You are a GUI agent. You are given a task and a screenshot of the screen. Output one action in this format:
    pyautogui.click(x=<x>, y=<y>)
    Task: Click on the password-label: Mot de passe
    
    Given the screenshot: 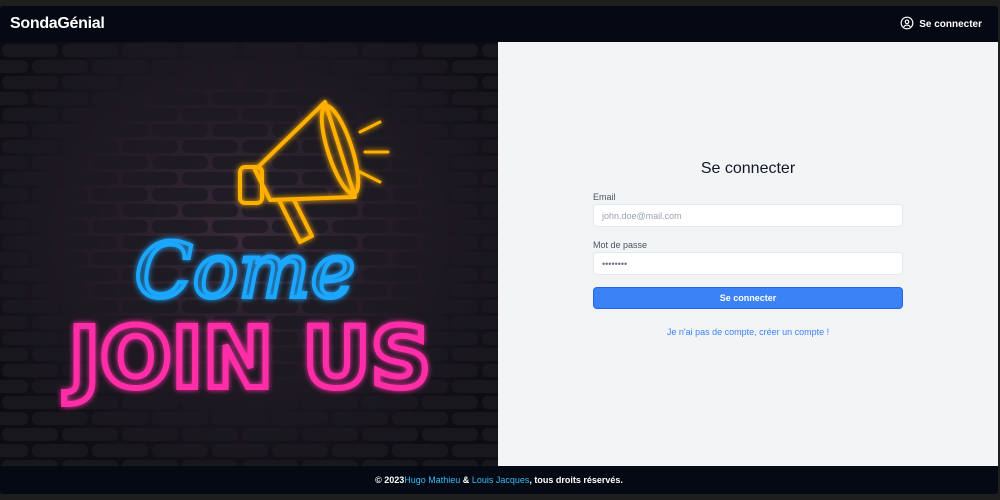 What is the action you would take?
    pyautogui.click(x=620, y=245)
    